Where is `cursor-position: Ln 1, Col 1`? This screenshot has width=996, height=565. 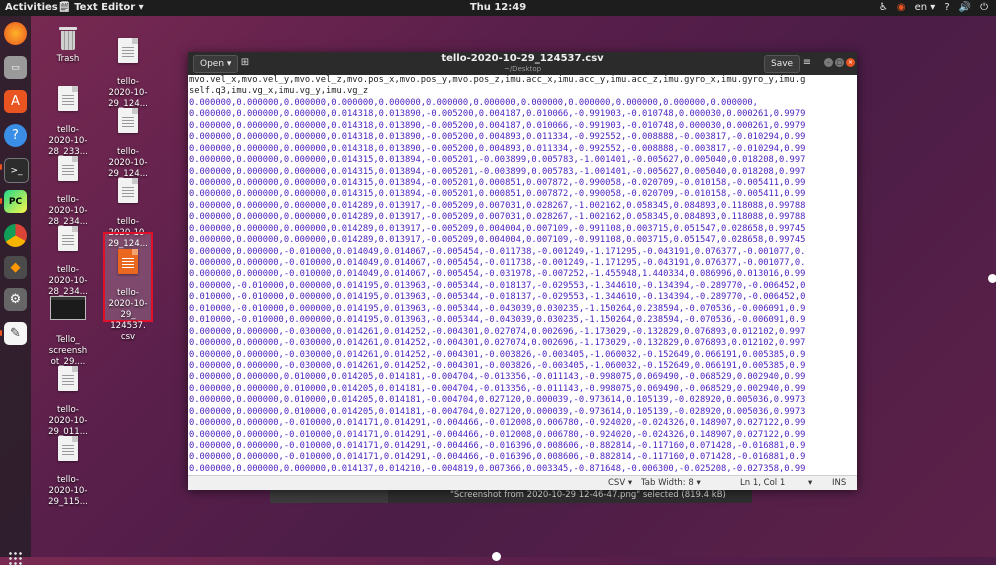 cursor-position: Ln 1, Col 1 is located at coordinates (762, 483).